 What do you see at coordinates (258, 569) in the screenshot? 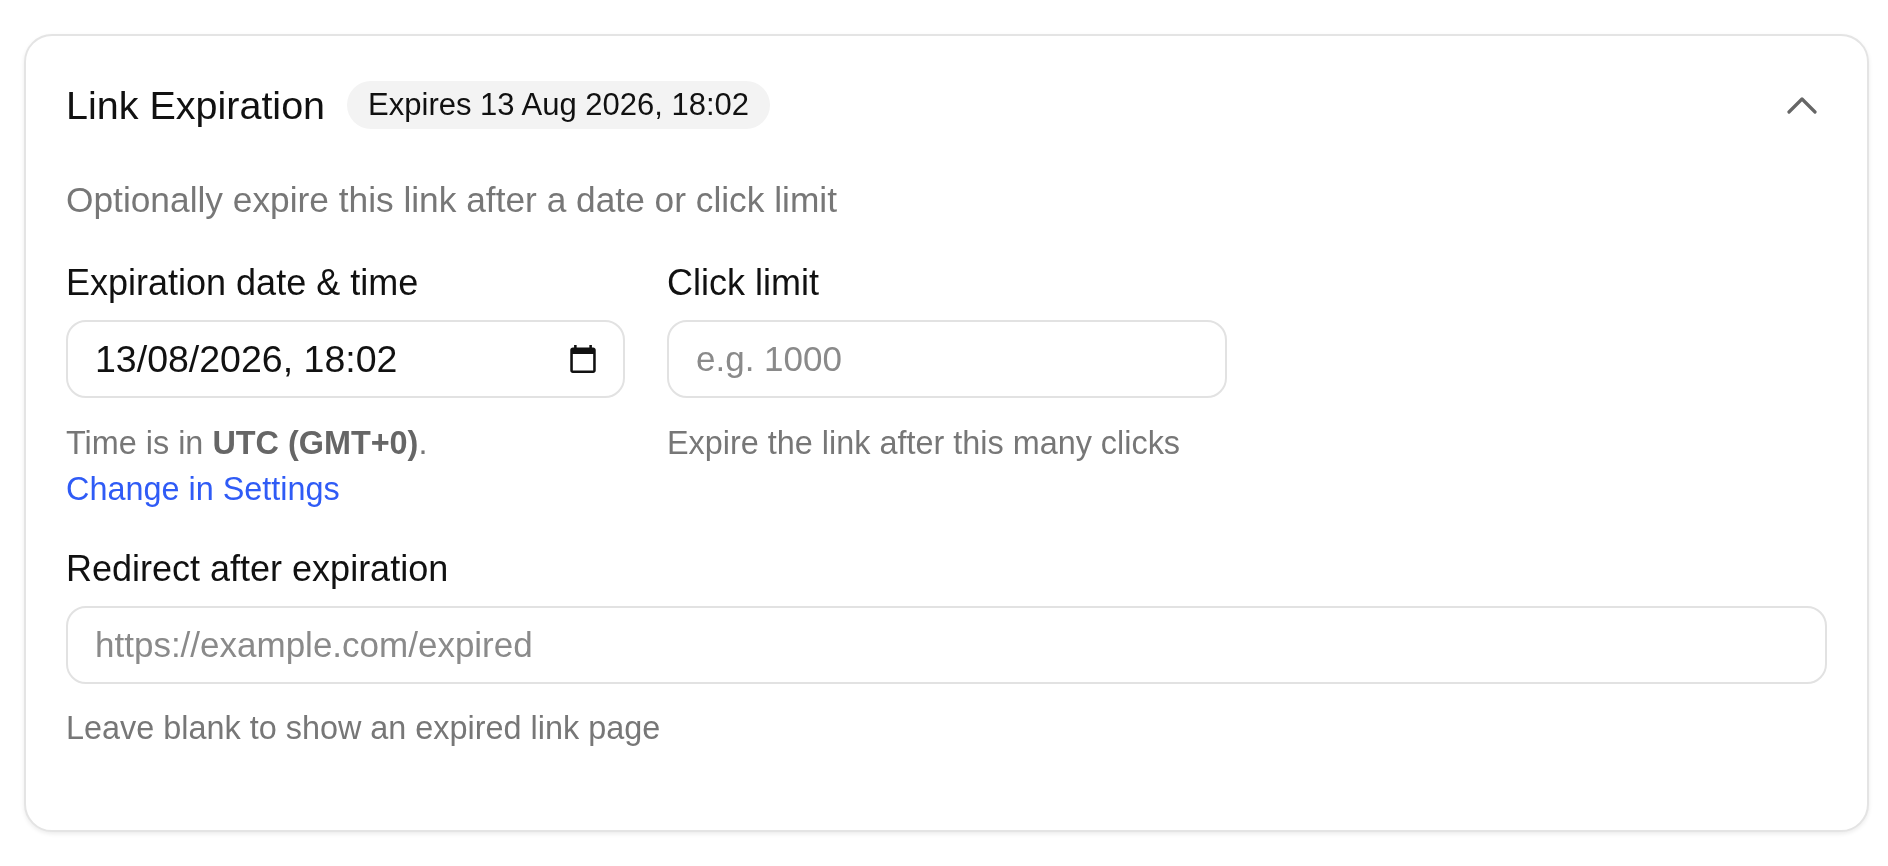
I see `field-label: Redirect after expiration` at bounding box center [258, 569].